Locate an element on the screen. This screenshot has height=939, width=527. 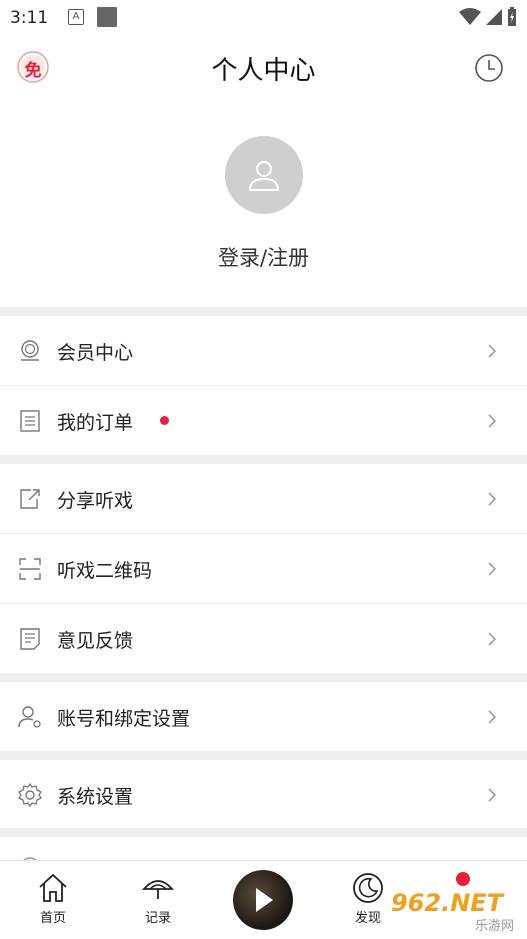
watermark-logo: 962.NET 乐游网 is located at coordinates (457, 905).